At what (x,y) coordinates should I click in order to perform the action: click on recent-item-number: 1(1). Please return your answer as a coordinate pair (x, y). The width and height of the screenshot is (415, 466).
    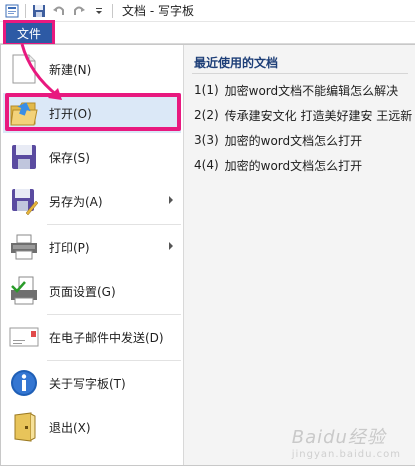
    Looking at the image, I should click on (206, 90).